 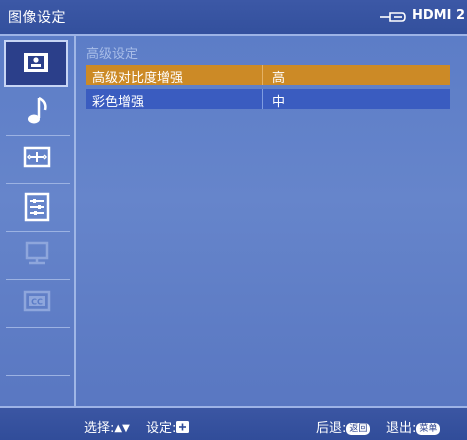 I want to click on sidebar-item-pc, so click(x=38, y=256).